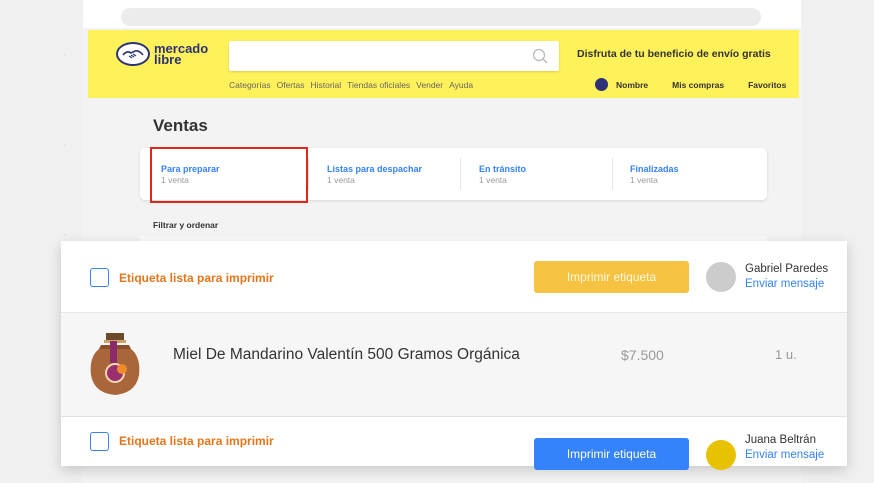 The width and height of the screenshot is (874, 483). I want to click on mercadolibre-logo: mercado libre, so click(163, 54).